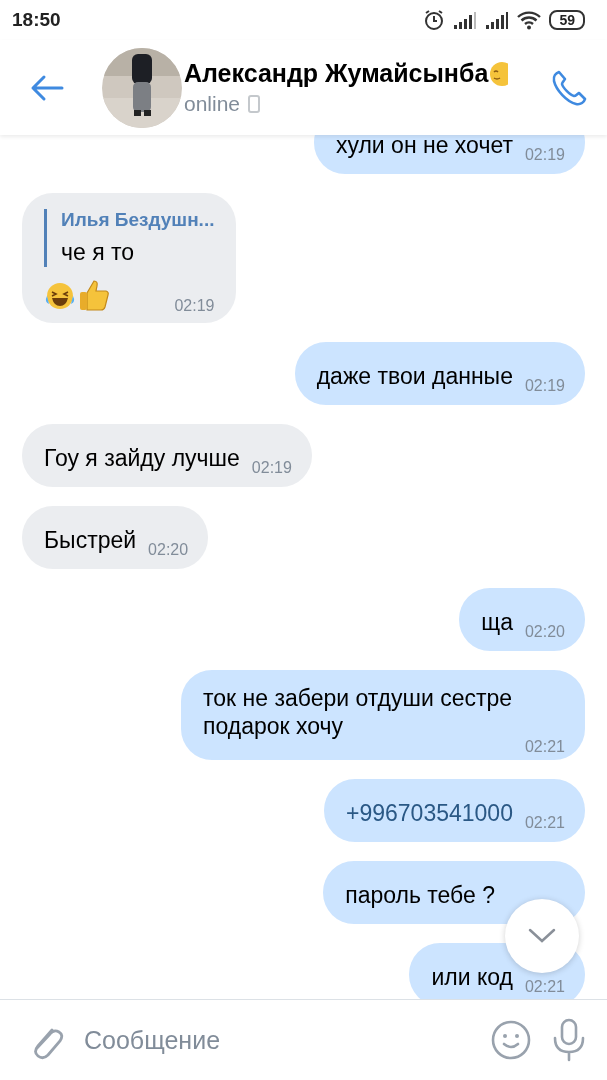 The width and height of the screenshot is (607, 1080). I want to click on message-text: ток не забери отдуши сестре подарок хочу, so click(358, 712).